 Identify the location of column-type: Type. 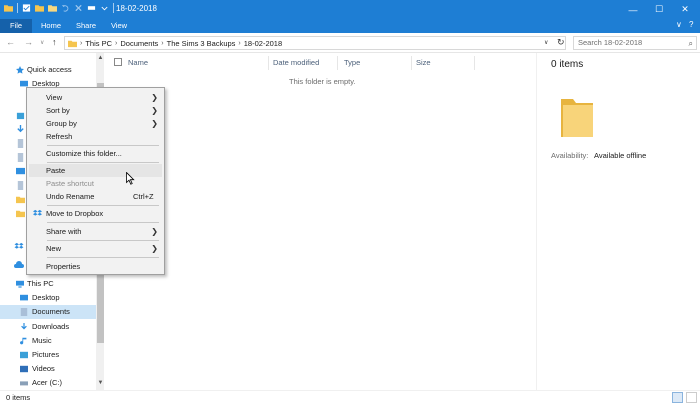
(352, 63).